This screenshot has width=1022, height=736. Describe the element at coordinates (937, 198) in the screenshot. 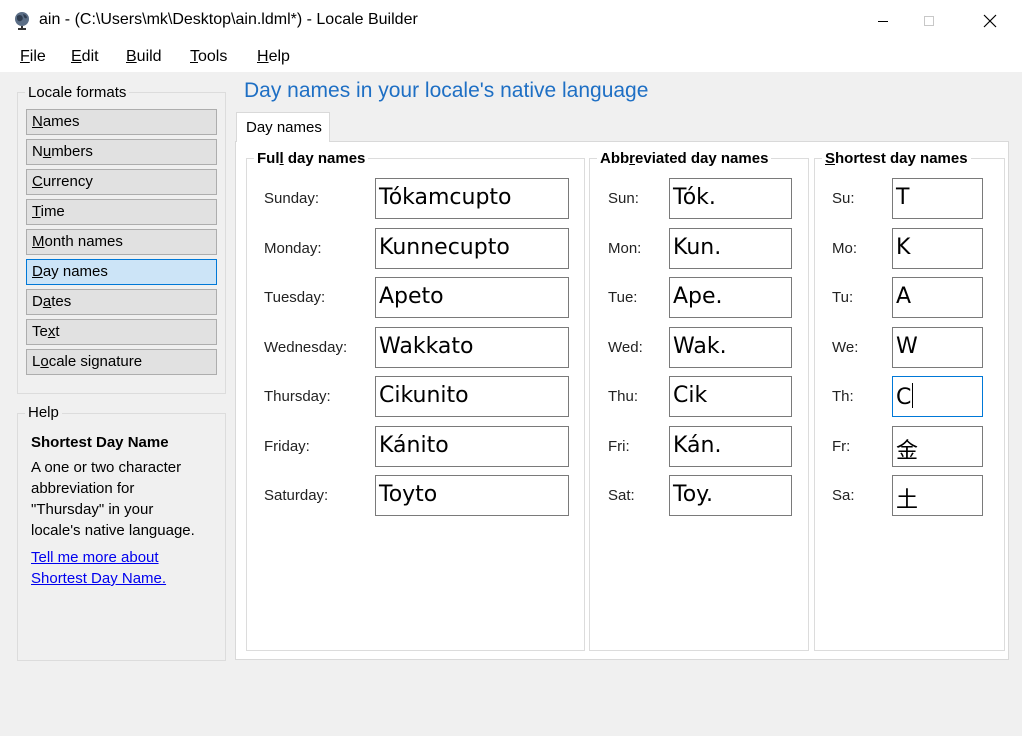

I see `shortest-day-name-input: T` at that location.